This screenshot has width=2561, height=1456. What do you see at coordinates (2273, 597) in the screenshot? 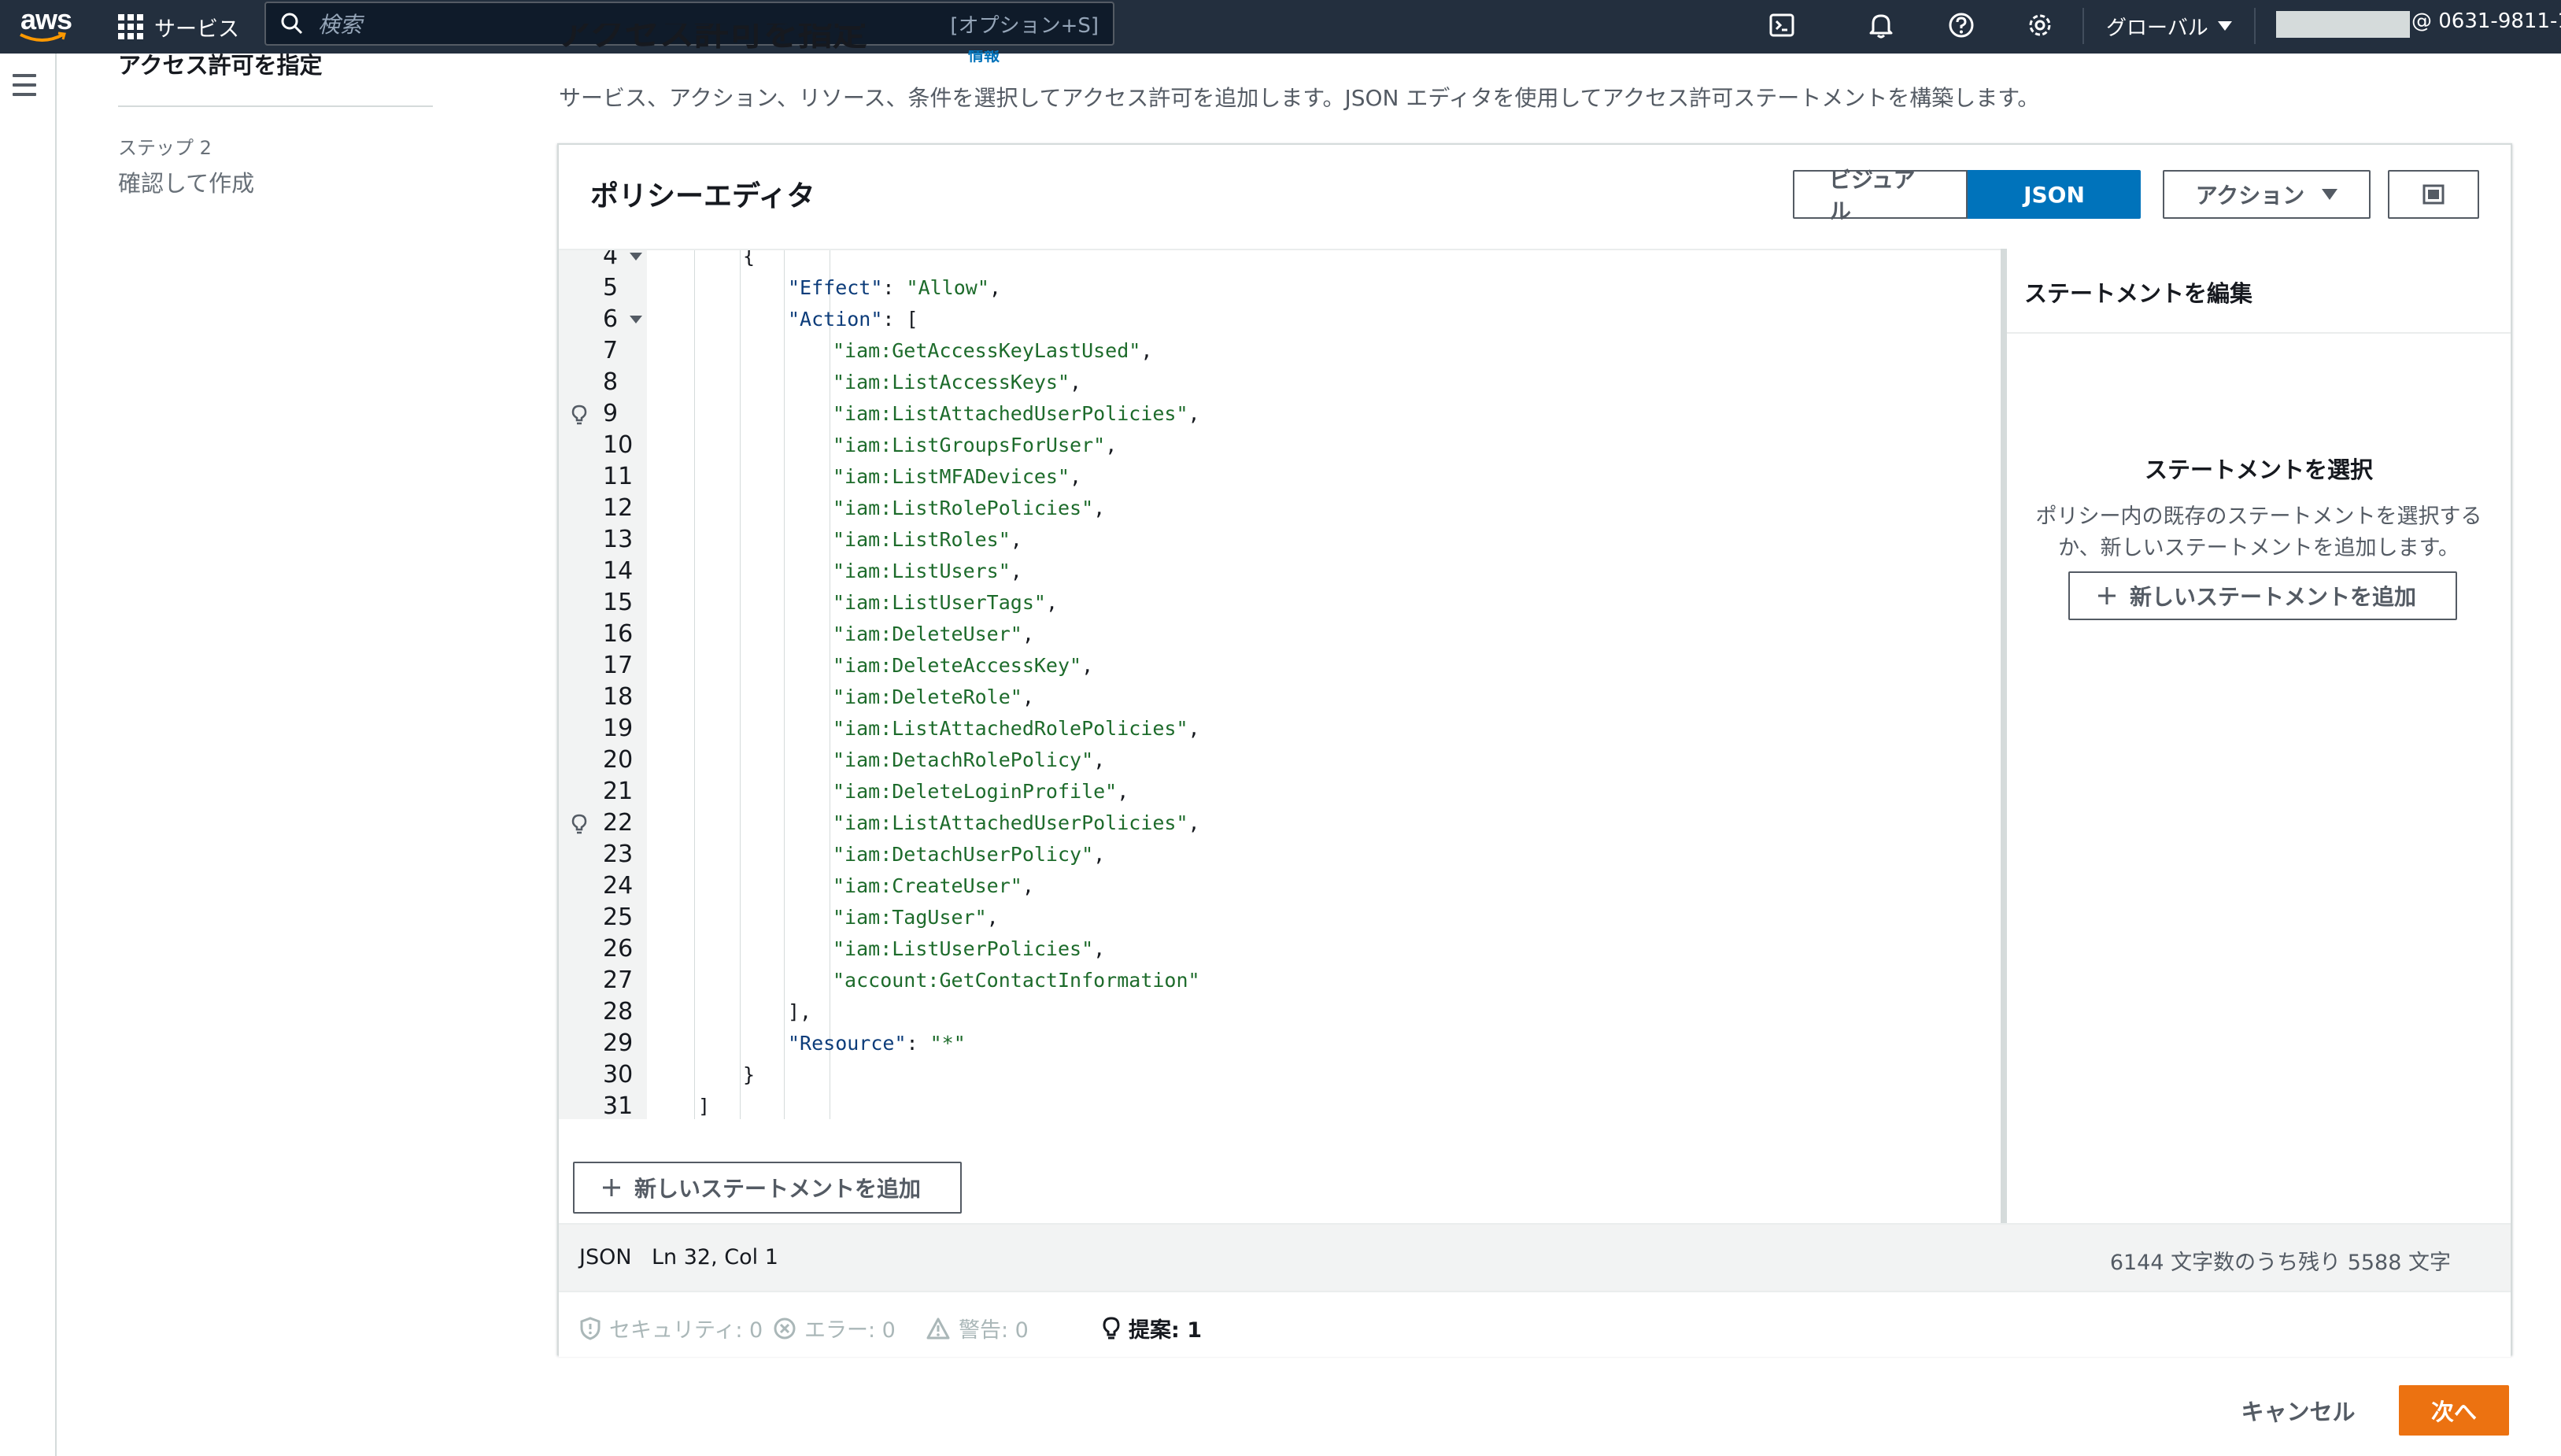
I see `side-add-statement-label: 新しいステートメントを追加` at bounding box center [2273, 597].